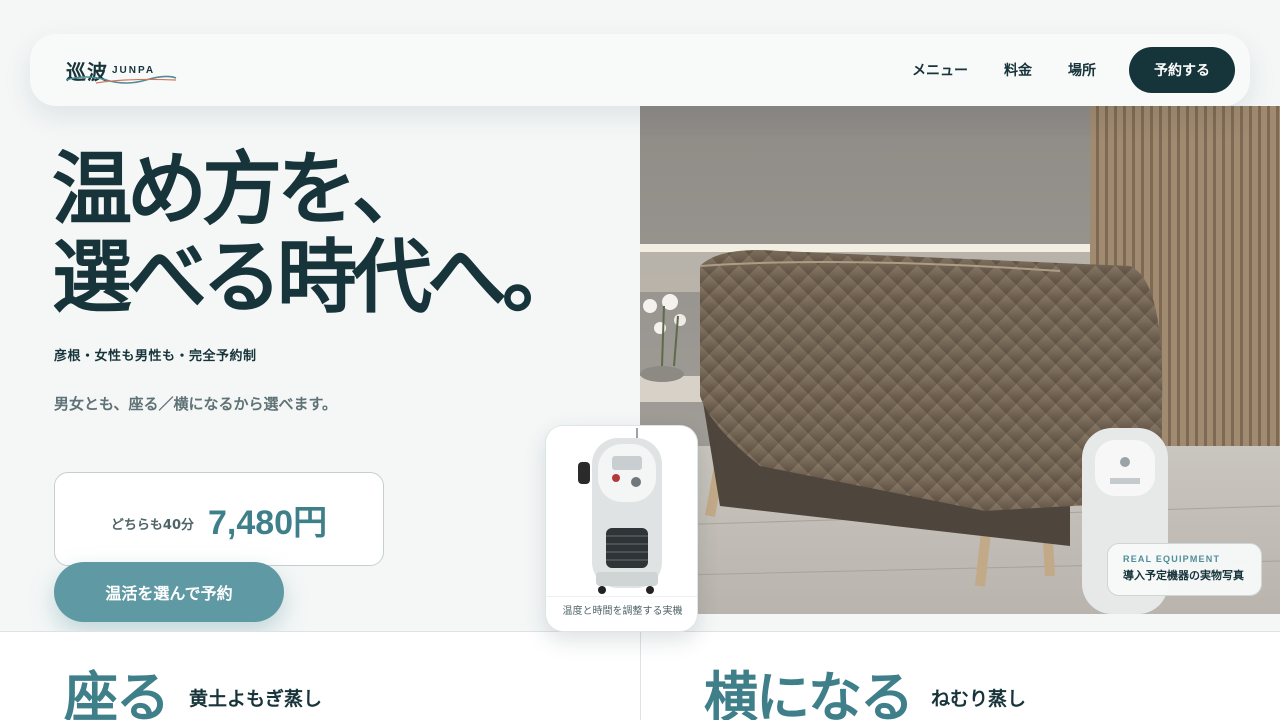 This screenshot has height=720, width=1280. Describe the element at coordinates (621, 511) in the screenshot. I see `steam-machine-image` at that location.